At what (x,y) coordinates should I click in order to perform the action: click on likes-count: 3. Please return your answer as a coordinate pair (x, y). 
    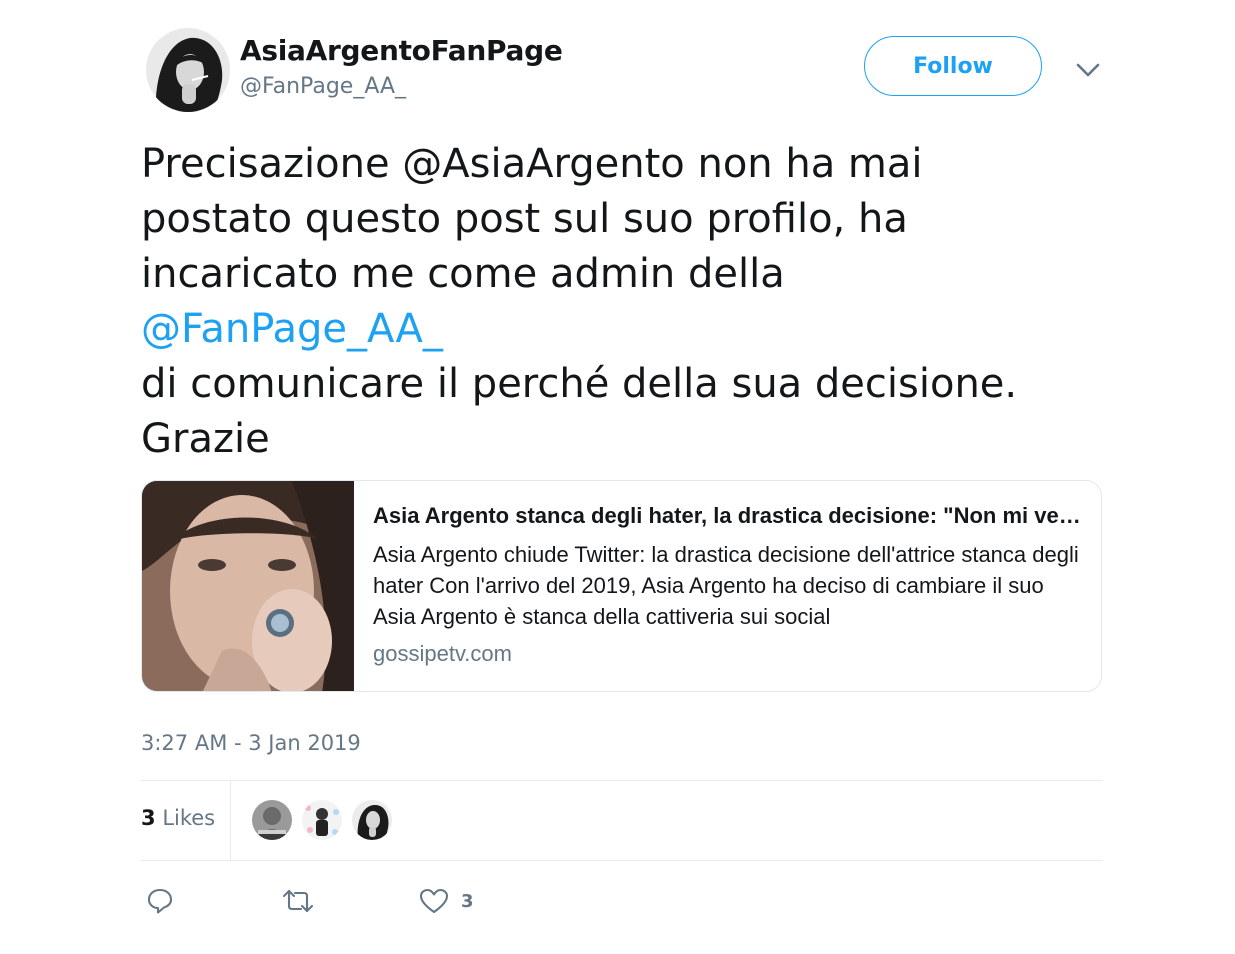
    Looking at the image, I should click on (148, 818).